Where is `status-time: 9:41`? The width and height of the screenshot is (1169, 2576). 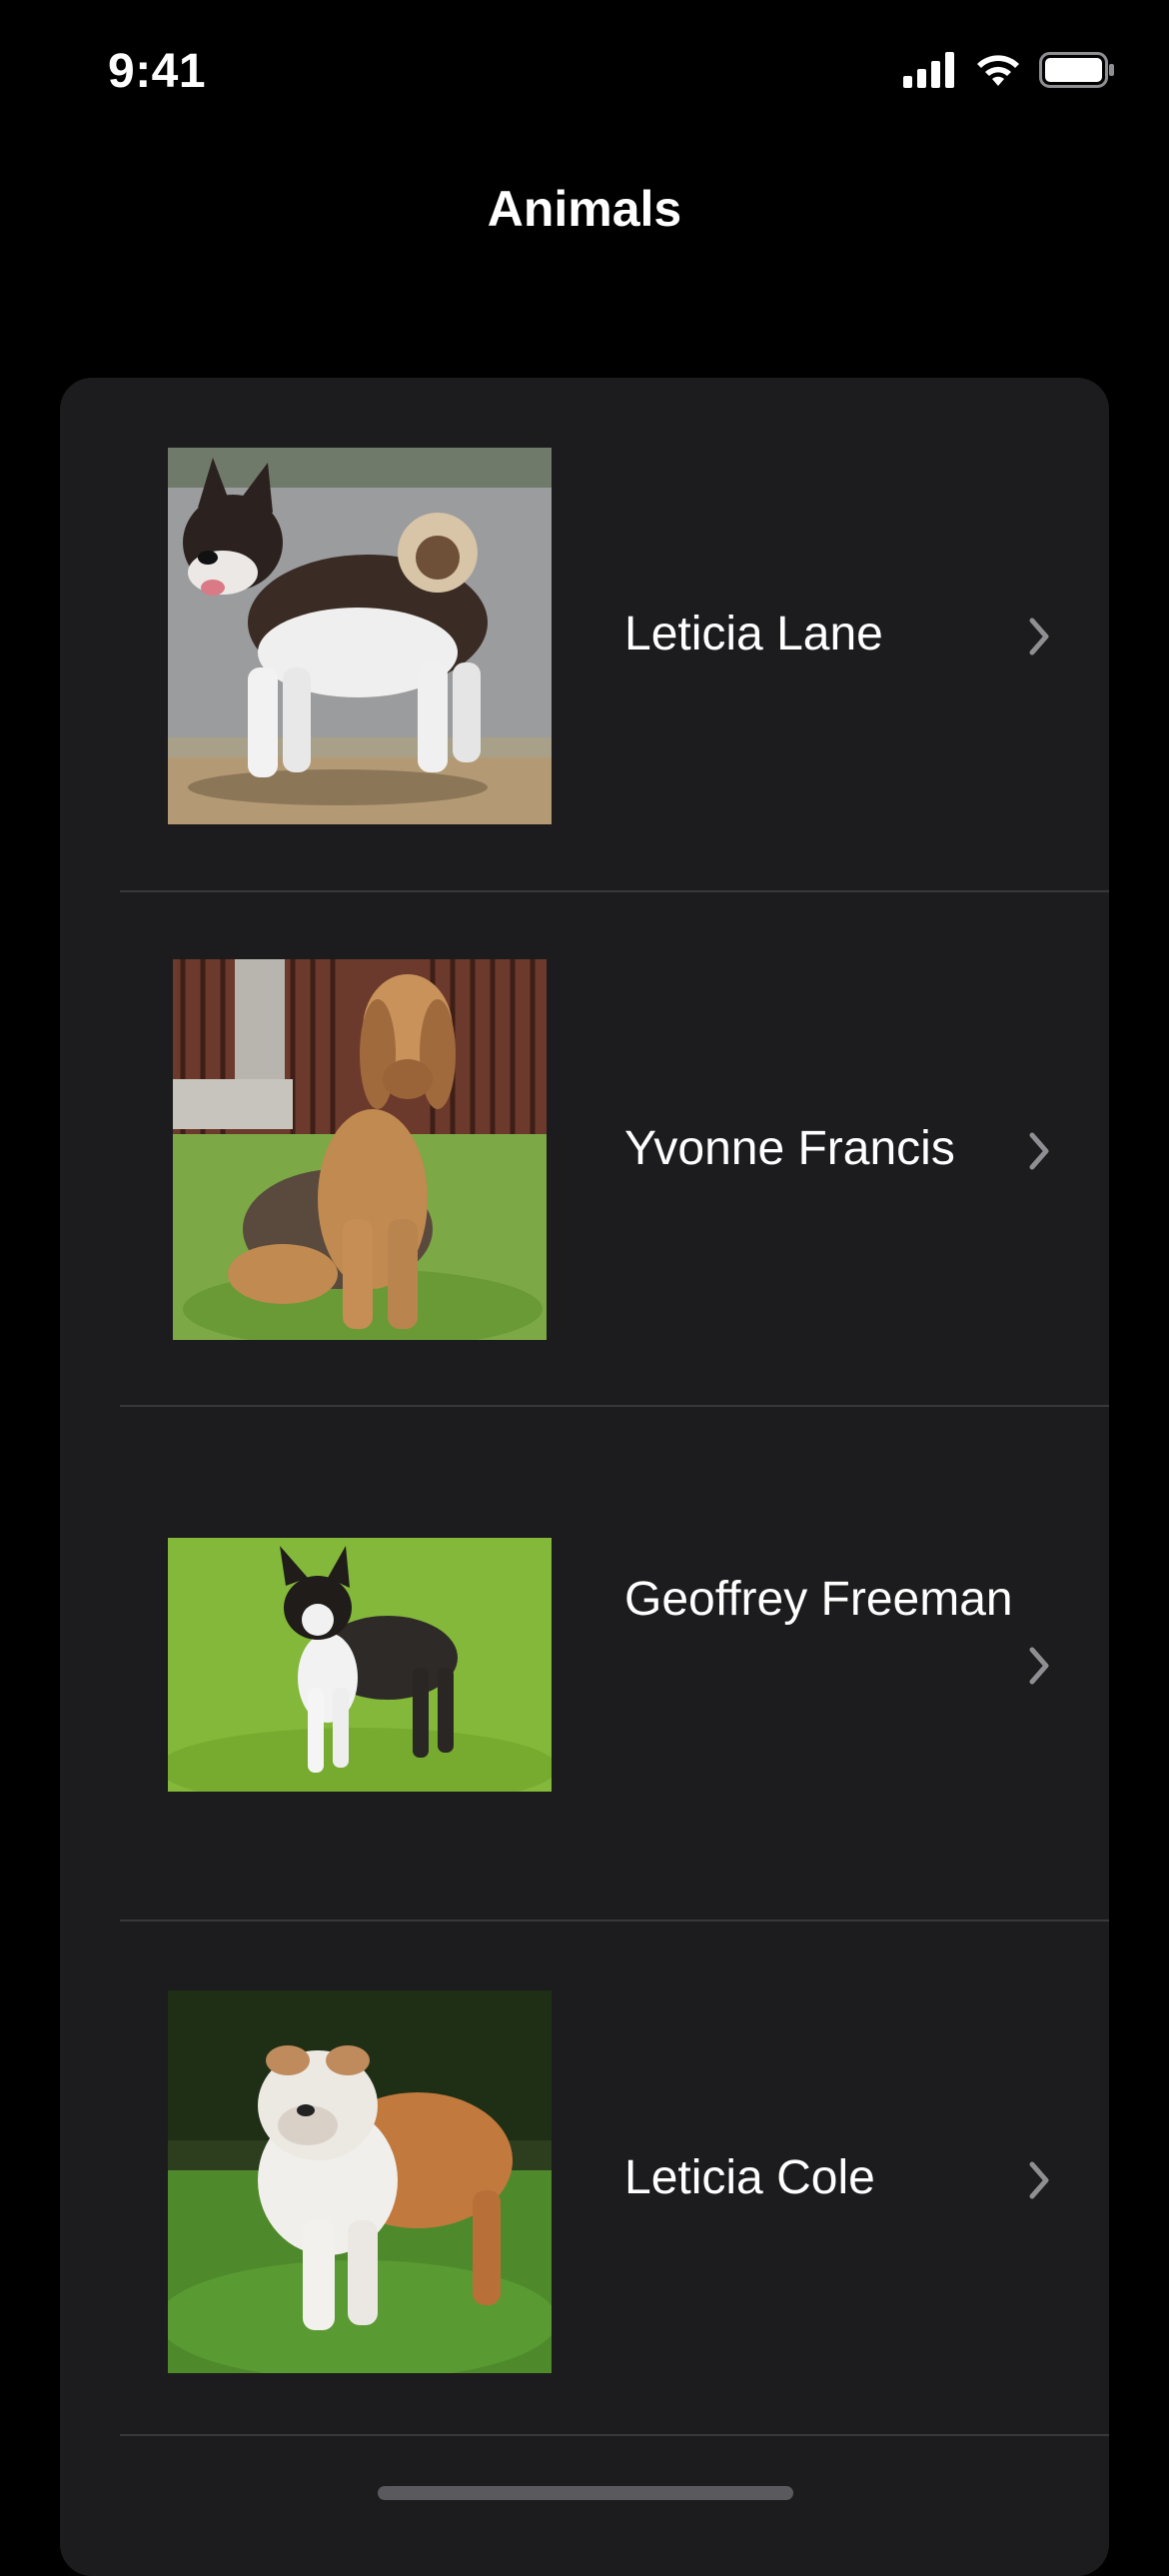 status-time: 9:41 is located at coordinates (157, 71).